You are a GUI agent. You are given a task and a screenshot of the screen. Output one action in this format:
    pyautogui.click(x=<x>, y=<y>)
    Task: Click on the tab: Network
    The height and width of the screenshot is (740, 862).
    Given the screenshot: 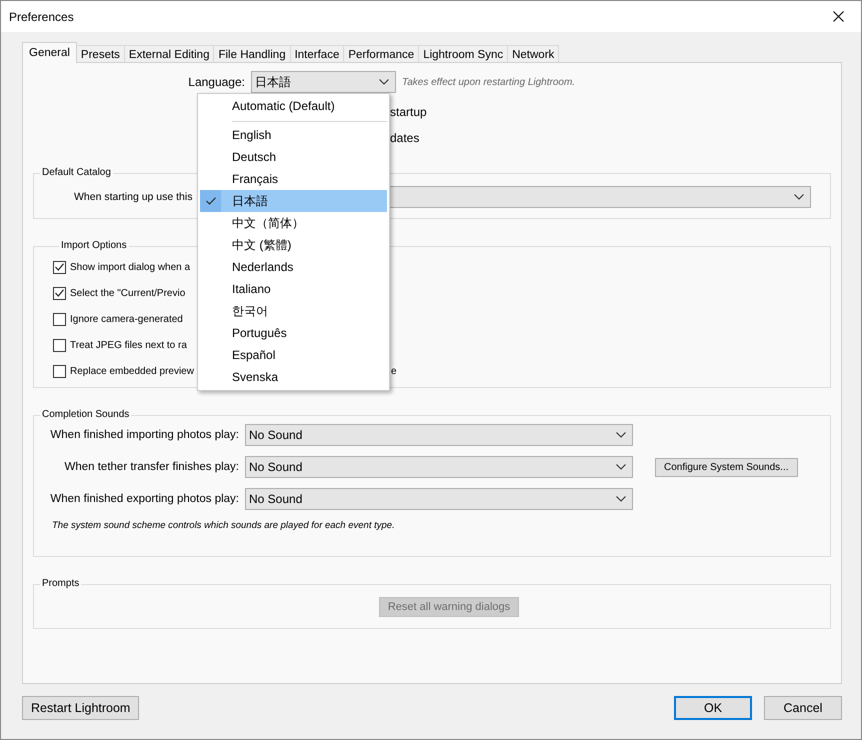 What is the action you would take?
    pyautogui.click(x=533, y=54)
    